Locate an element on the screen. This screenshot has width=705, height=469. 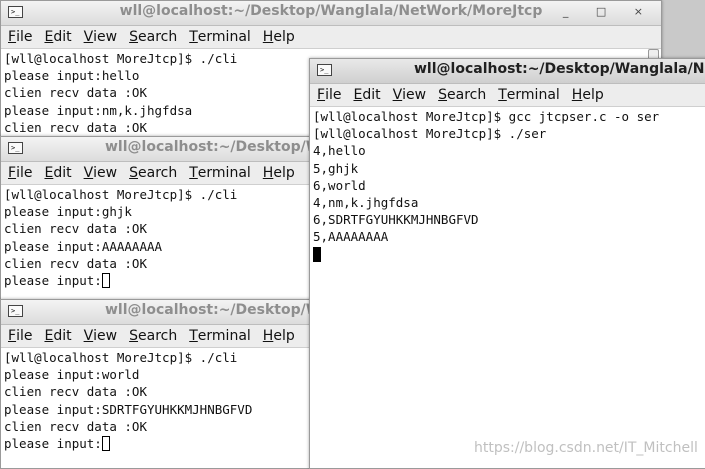
terminal-line: please input:AAAAAAAA is located at coordinates (83, 246).